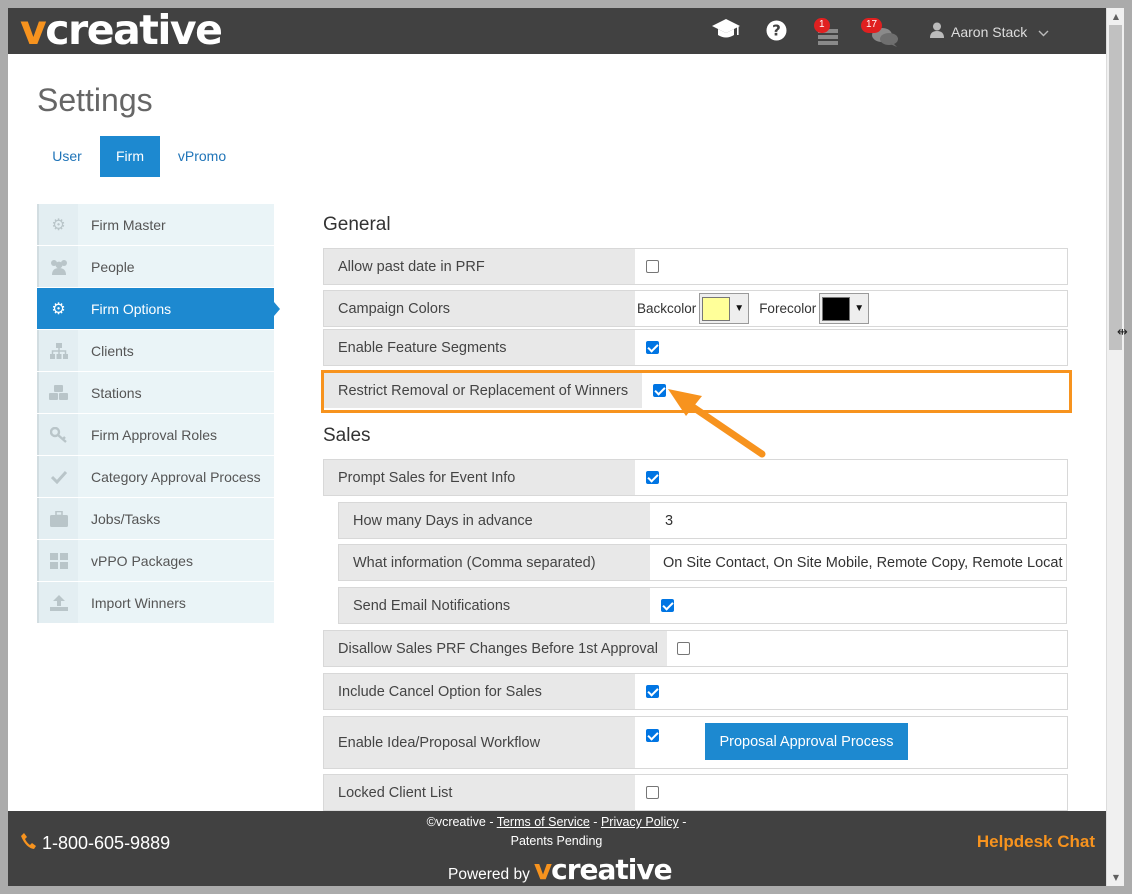  I want to click on sidebar-item-firm-master: ⚙ Firm Master, so click(155, 224).